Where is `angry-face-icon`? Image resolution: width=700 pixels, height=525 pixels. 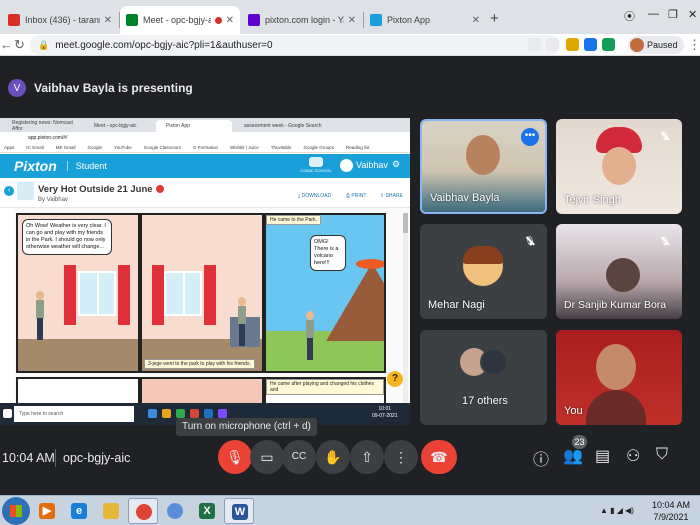 angry-face-icon is located at coordinates (159, 189).